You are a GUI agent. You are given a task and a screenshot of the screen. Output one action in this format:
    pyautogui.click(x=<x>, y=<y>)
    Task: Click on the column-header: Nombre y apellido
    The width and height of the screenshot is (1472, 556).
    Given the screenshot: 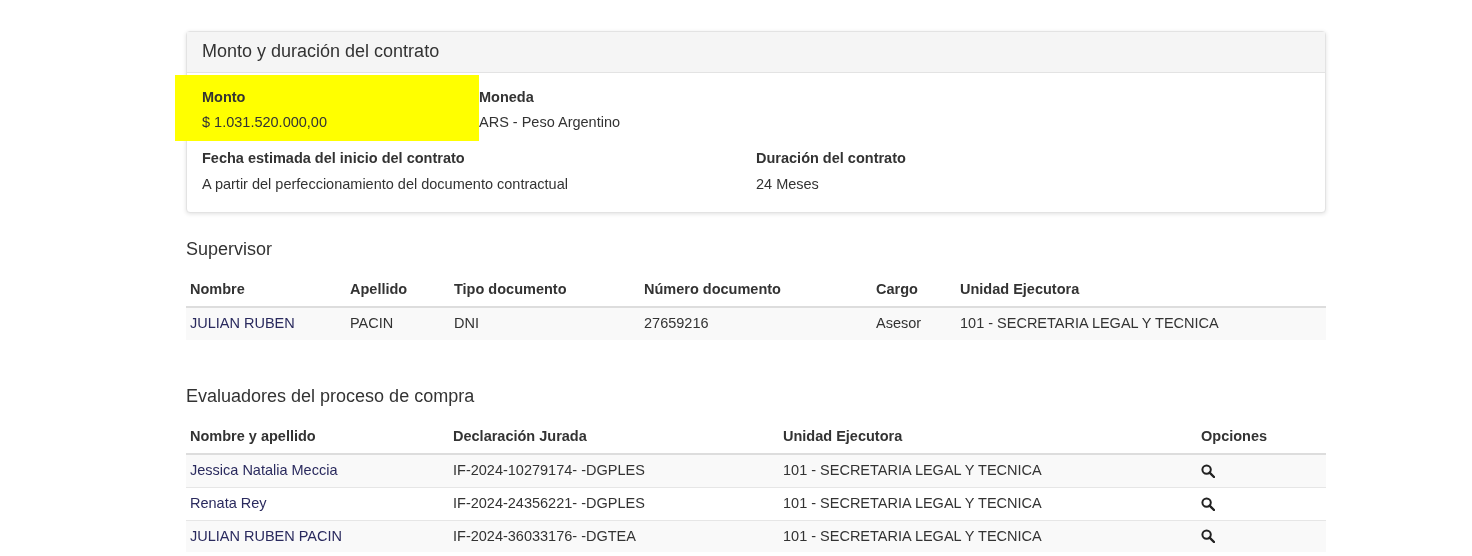 What is the action you would take?
    pyautogui.click(x=253, y=436)
    